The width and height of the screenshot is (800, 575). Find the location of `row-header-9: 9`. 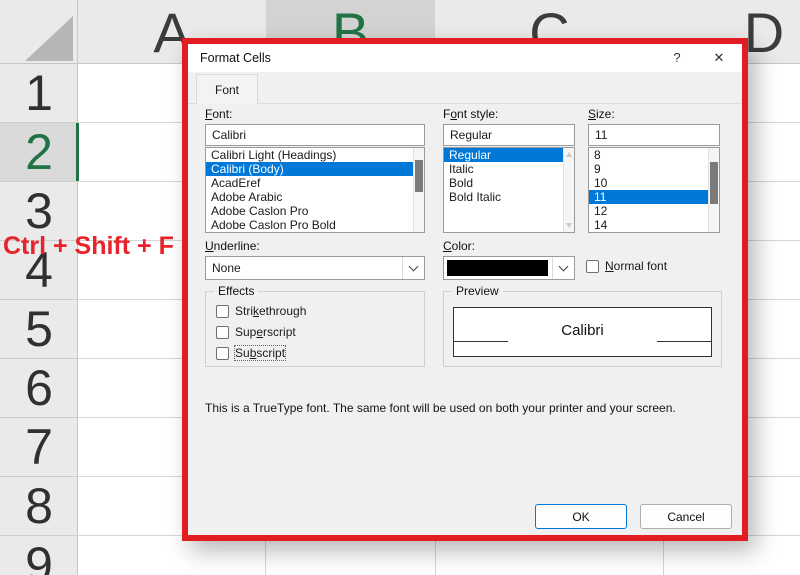

row-header-9: 9 is located at coordinates (39, 555).